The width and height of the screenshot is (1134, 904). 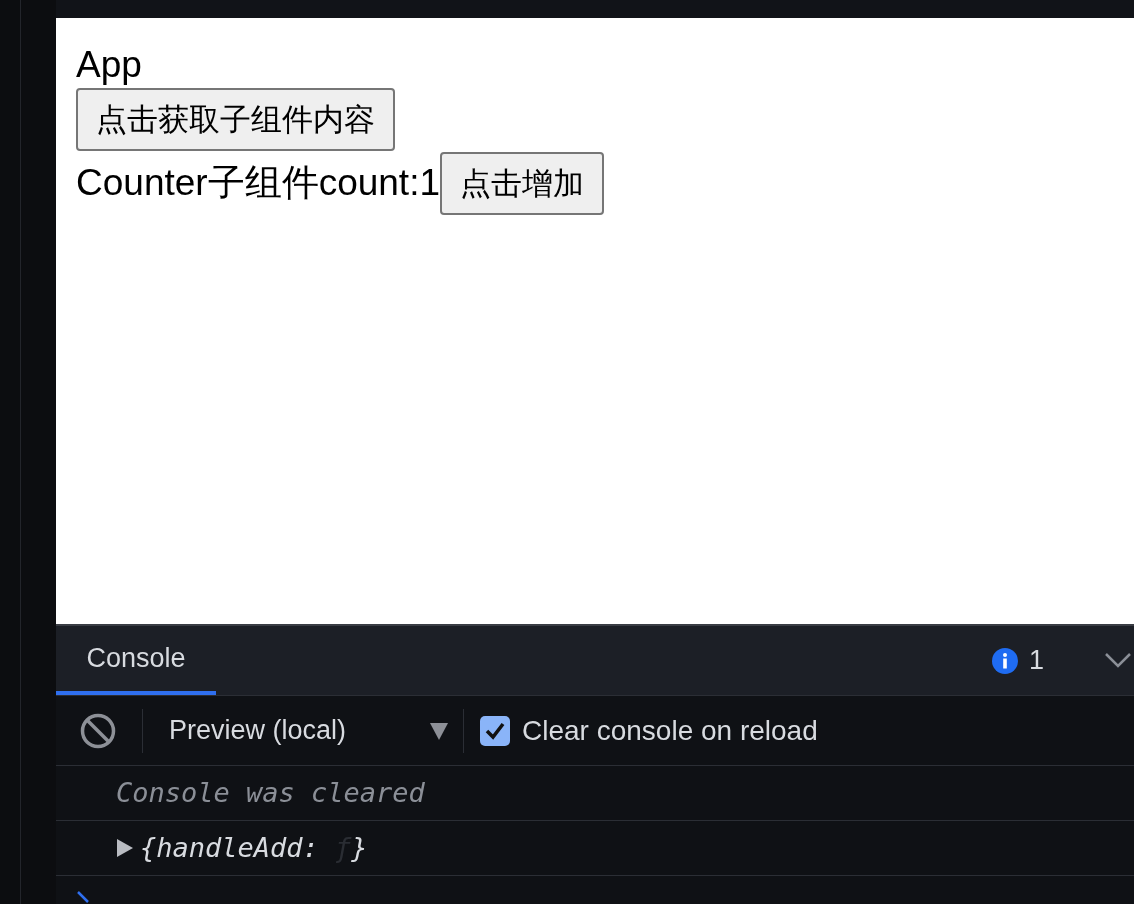 I want to click on checkbox, so click(x=495, y=730).